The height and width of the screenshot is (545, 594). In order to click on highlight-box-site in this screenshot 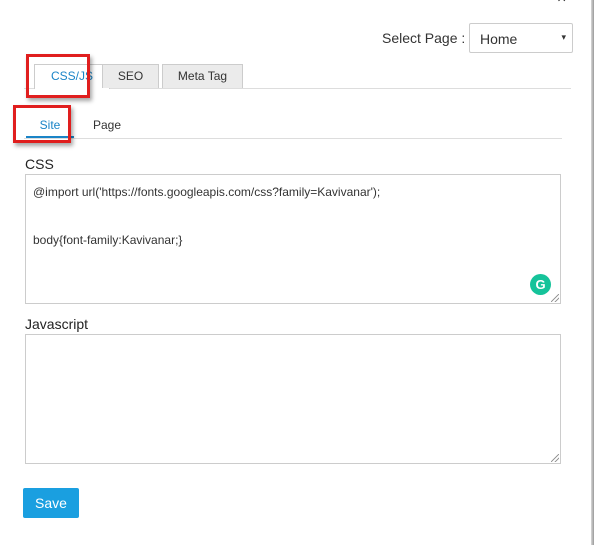, I will do `click(42, 124)`.